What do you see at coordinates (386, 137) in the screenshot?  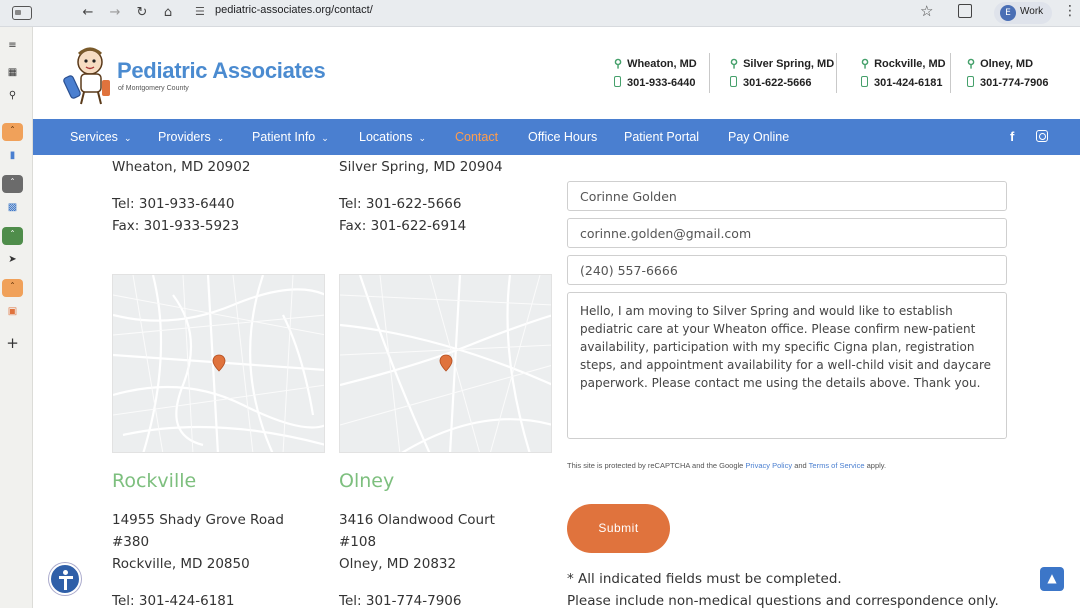 I see `nav-label: Locations` at bounding box center [386, 137].